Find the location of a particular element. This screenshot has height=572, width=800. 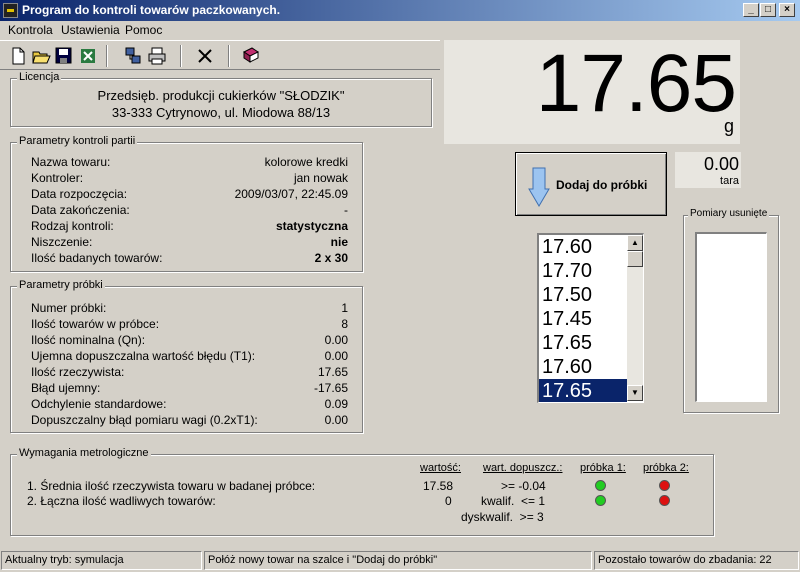

tare-display: 0.00 tara is located at coordinates (708, 170).